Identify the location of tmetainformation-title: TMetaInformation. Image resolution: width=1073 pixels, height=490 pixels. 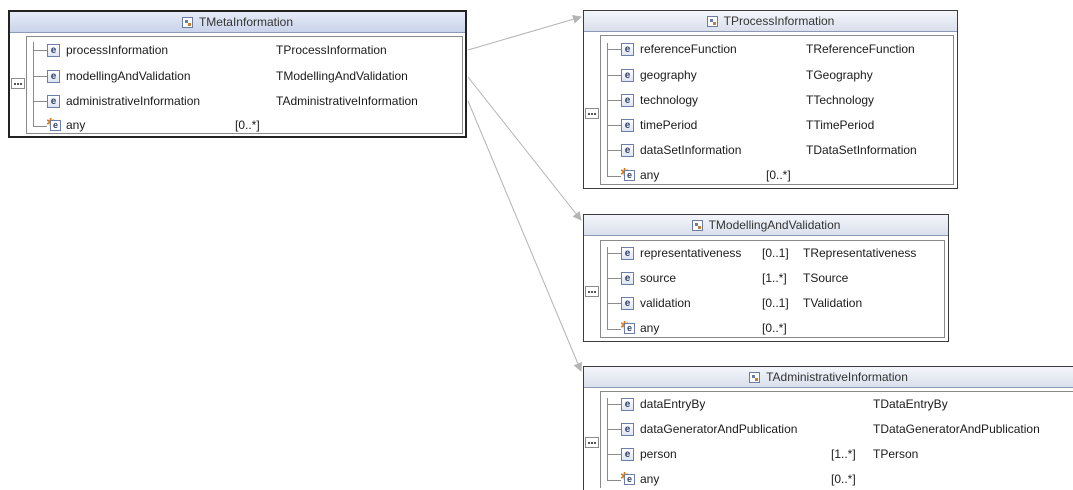
(246, 22).